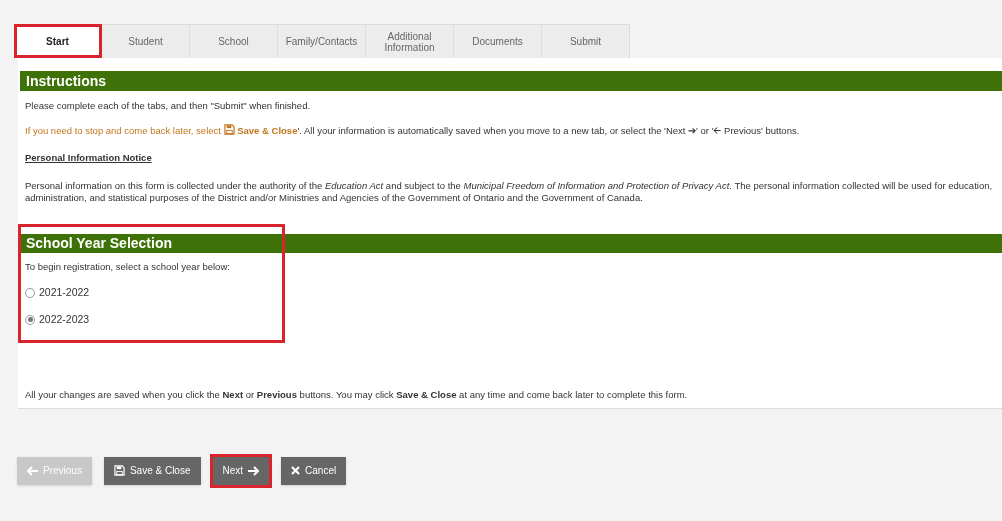 This screenshot has height=521, width=1002. What do you see at coordinates (586, 41) in the screenshot?
I see `tab: Submit` at bounding box center [586, 41].